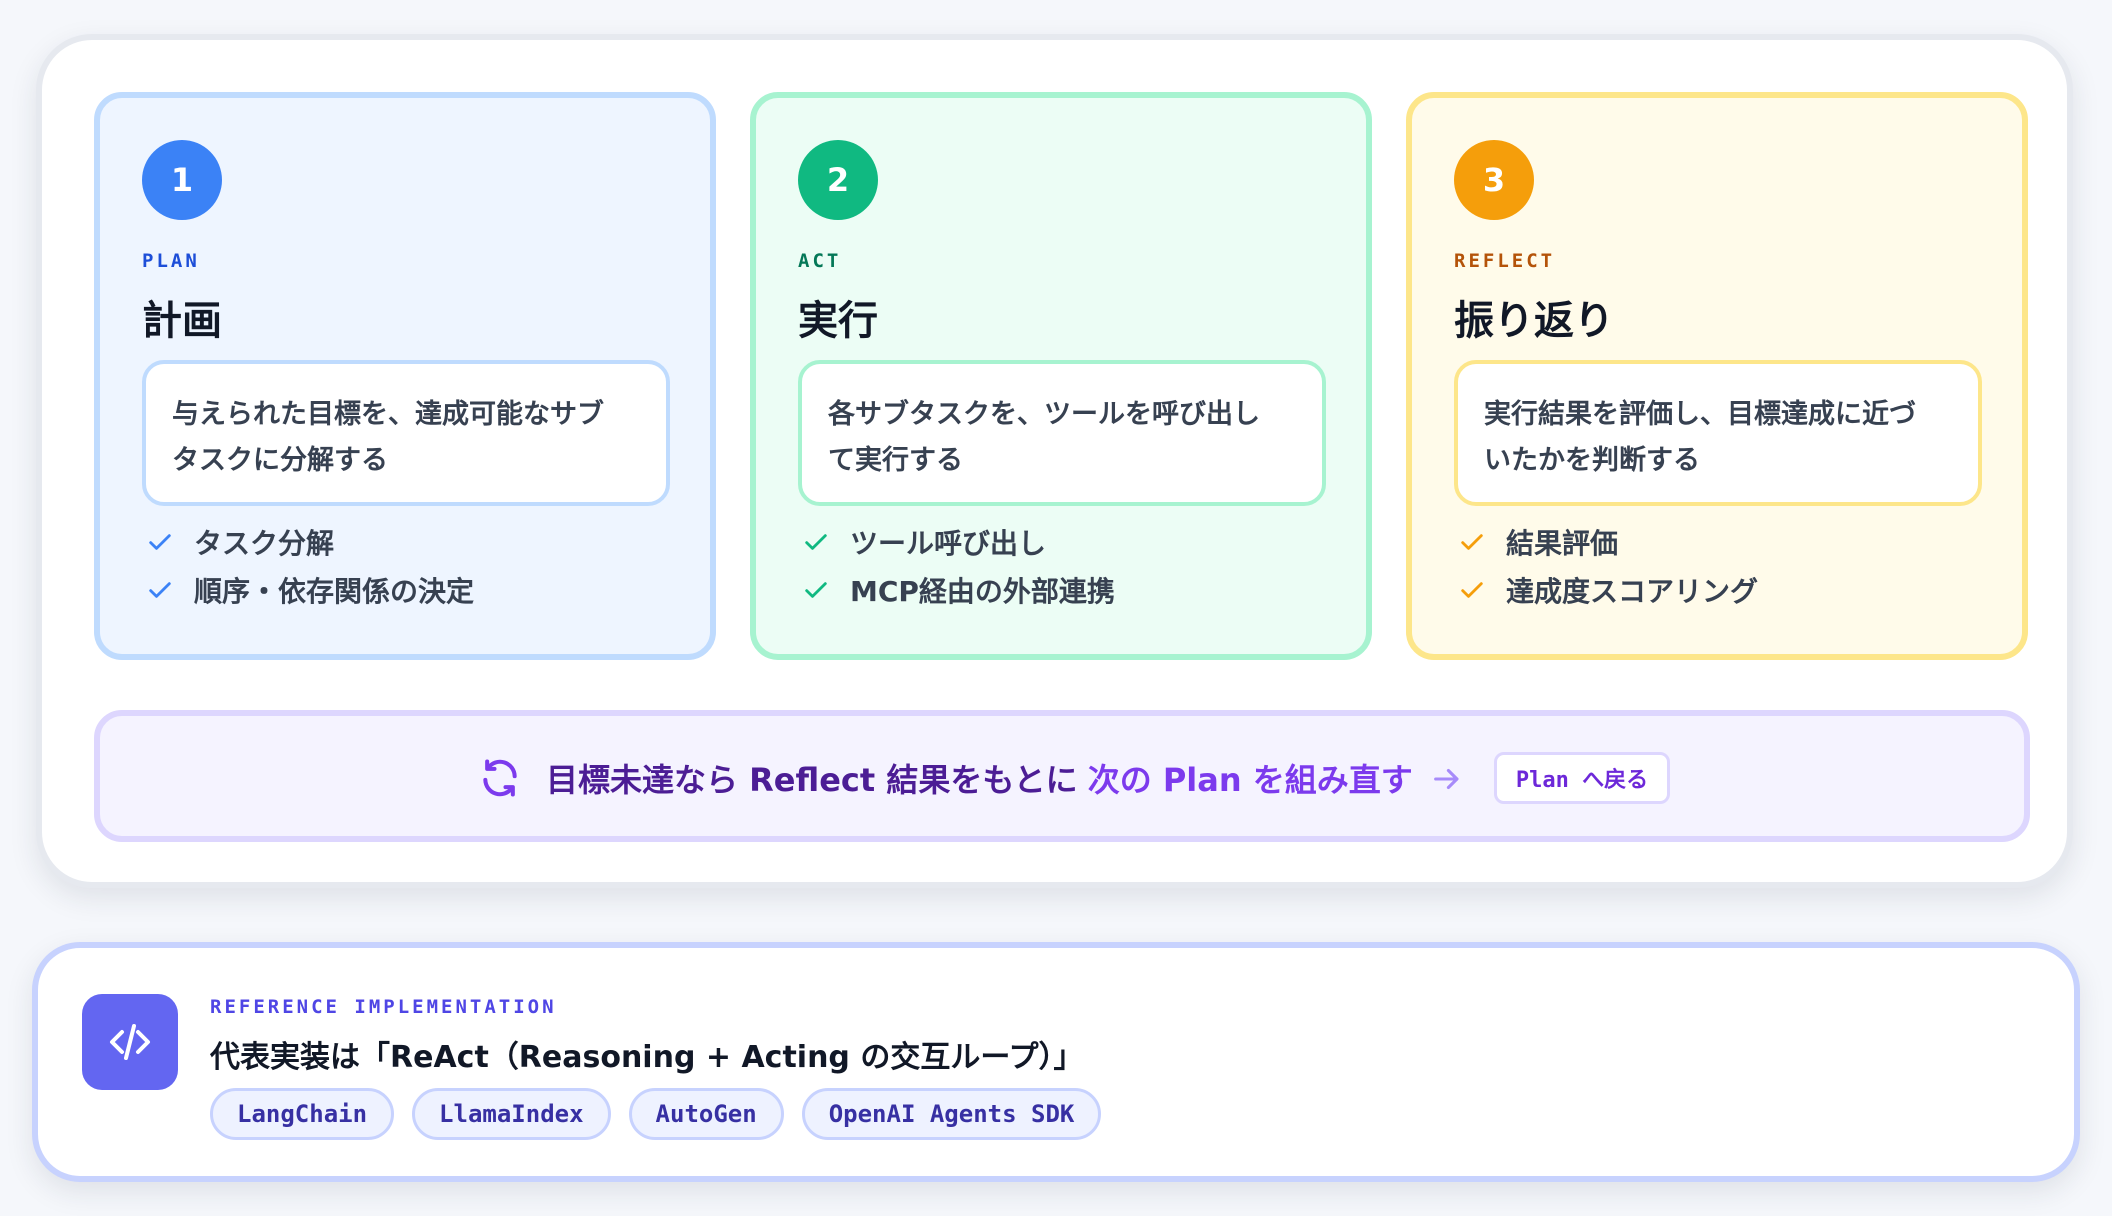  I want to click on step-bullets: タスク分解 順序・依存関係の決定, so click(310, 566).